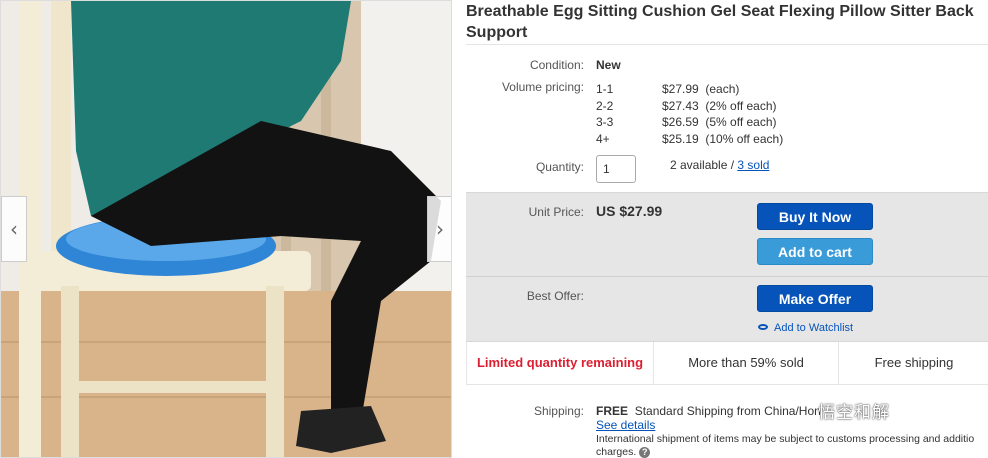 This screenshot has width=988, height=458. I want to click on shipping-label: Shipping:, so click(558, 411).